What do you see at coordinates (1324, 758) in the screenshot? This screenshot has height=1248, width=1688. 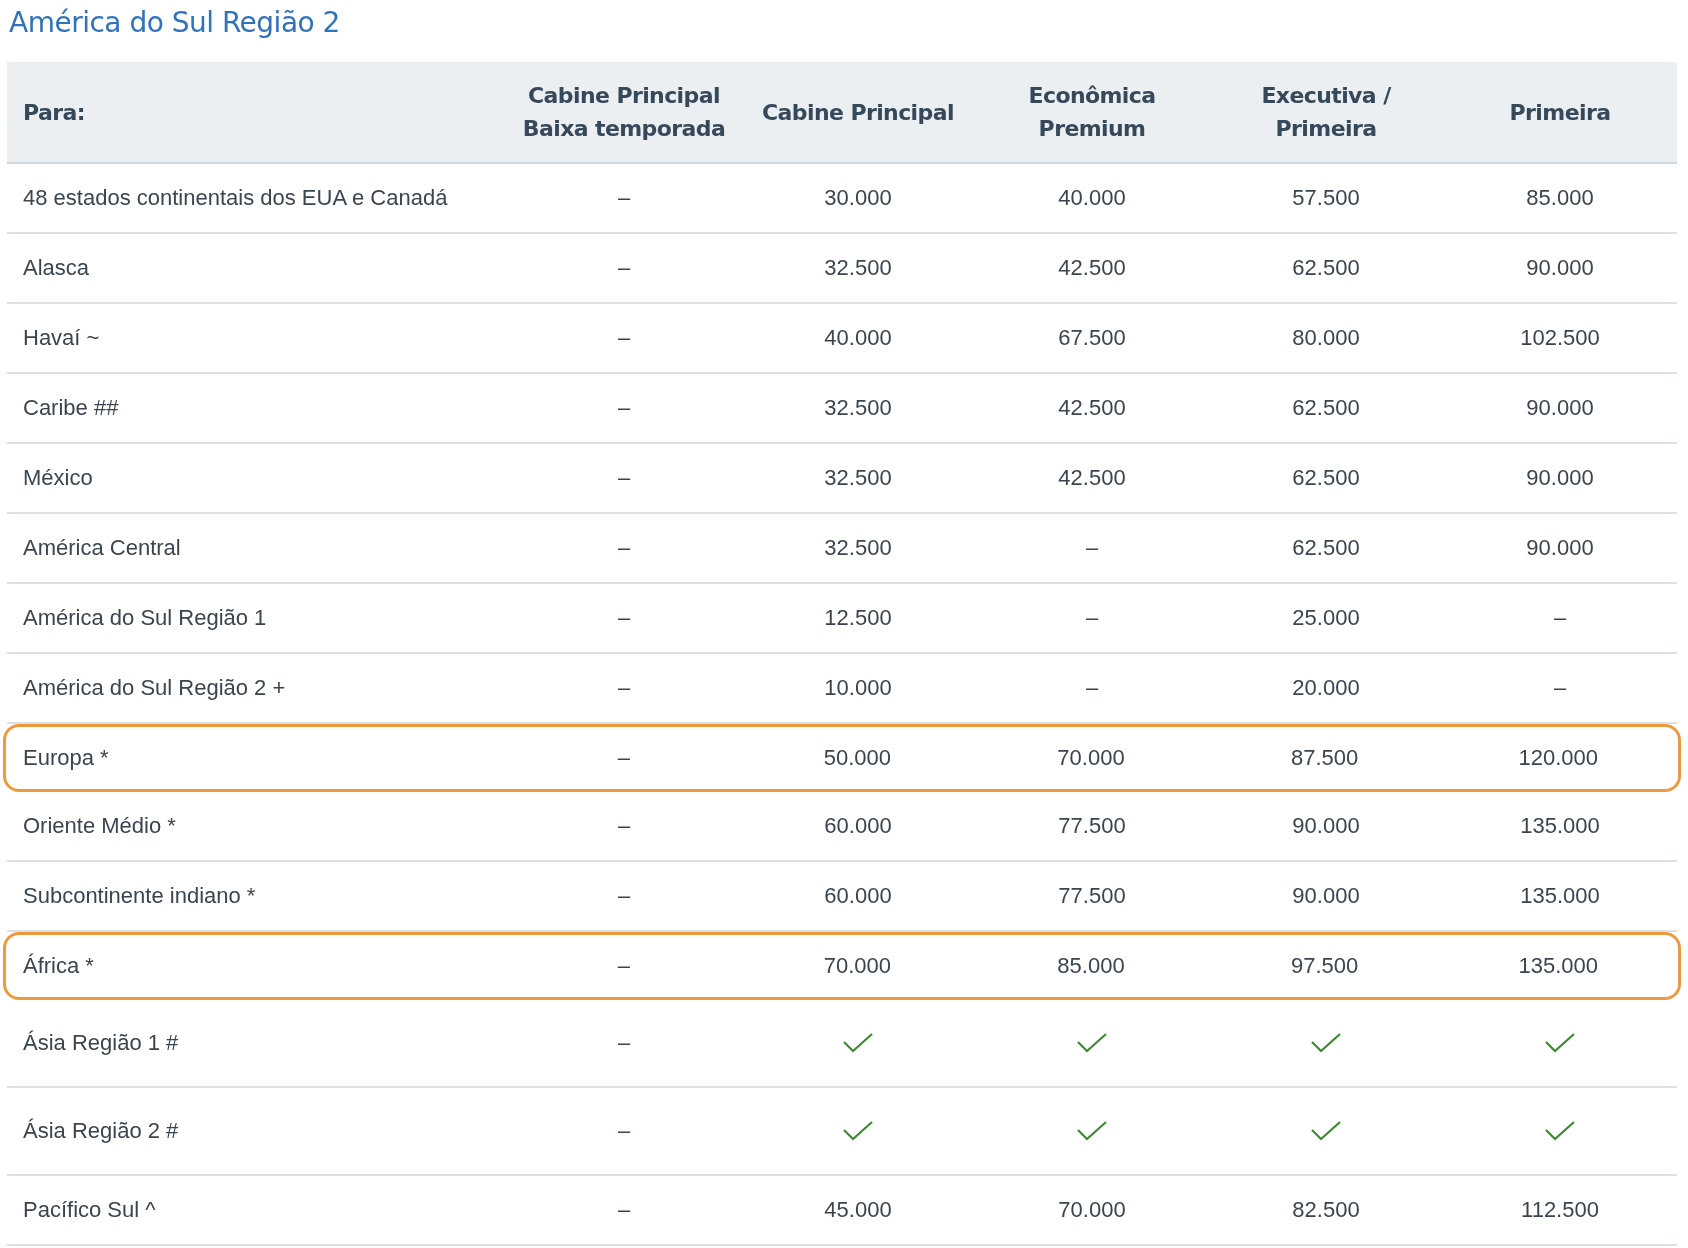 I see `table-cell: 87.500` at bounding box center [1324, 758].